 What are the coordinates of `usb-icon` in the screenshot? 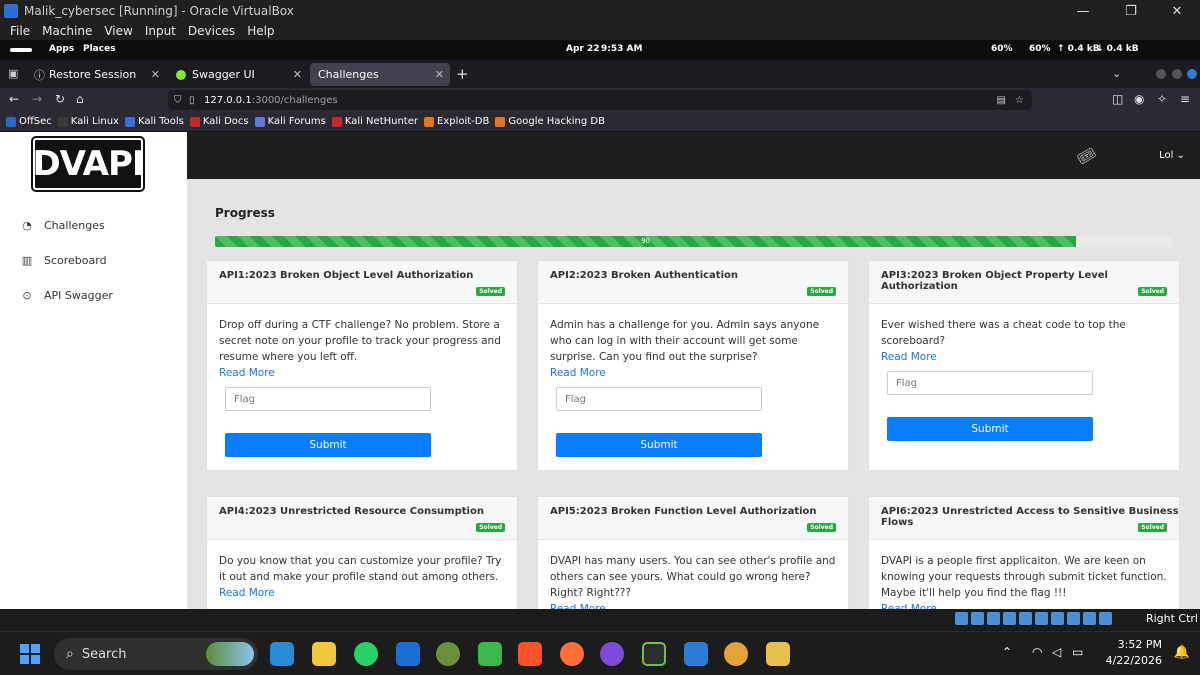 It's located at (1025, 618).